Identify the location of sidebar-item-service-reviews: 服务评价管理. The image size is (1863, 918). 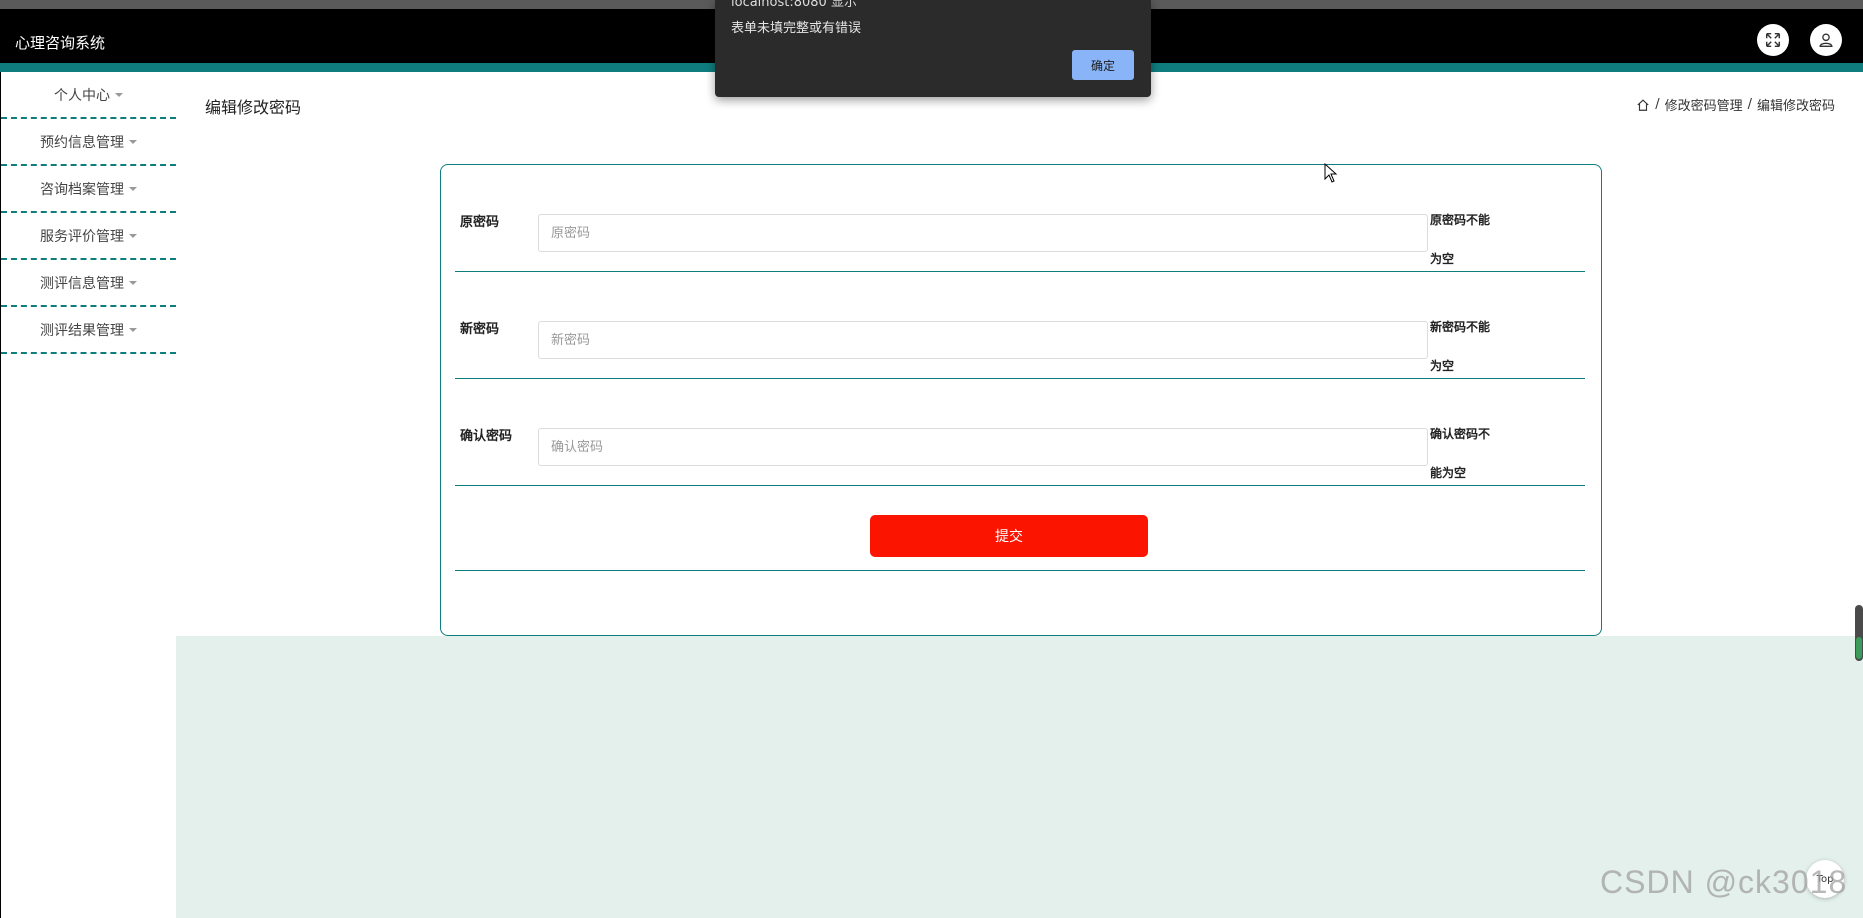
(88, 236).